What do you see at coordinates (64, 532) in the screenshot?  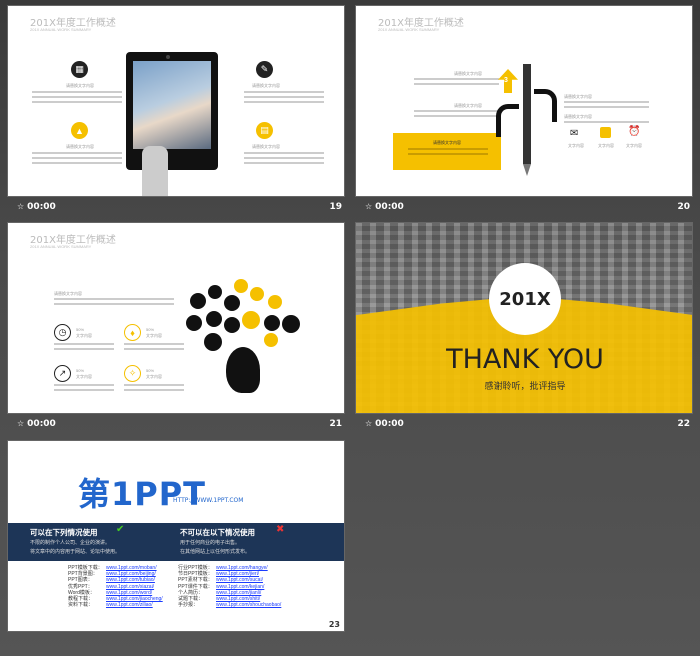 I see `can-use-heading: 可以在下列情况使用` at bounding box center [64, 532].